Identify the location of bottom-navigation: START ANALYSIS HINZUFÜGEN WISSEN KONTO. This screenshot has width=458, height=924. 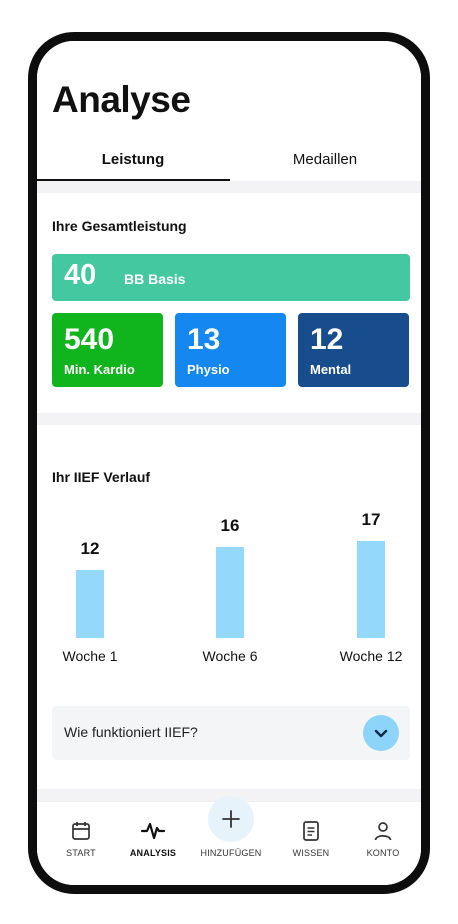
(229, 840).